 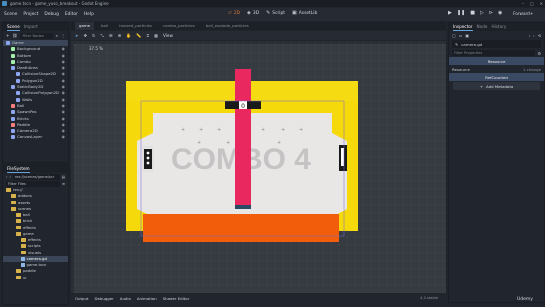 What do you see at coordinates (234, 13) in the screenshot?
I see `tab-2d: ▱ 2D` at bounding box center [234, 13].